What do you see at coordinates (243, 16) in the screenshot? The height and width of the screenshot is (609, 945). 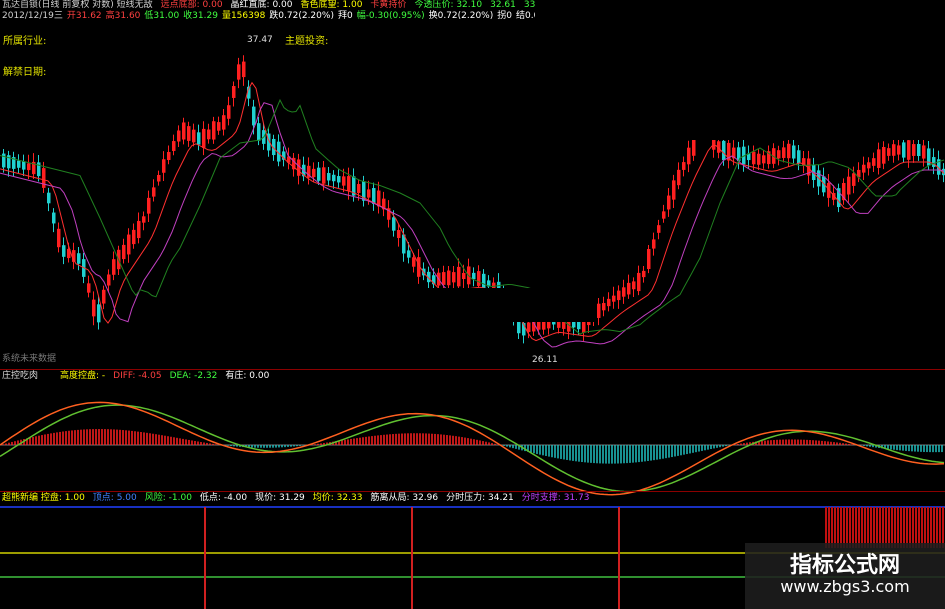 I see `header-item: 量156398` at bounding box center [243, 16].